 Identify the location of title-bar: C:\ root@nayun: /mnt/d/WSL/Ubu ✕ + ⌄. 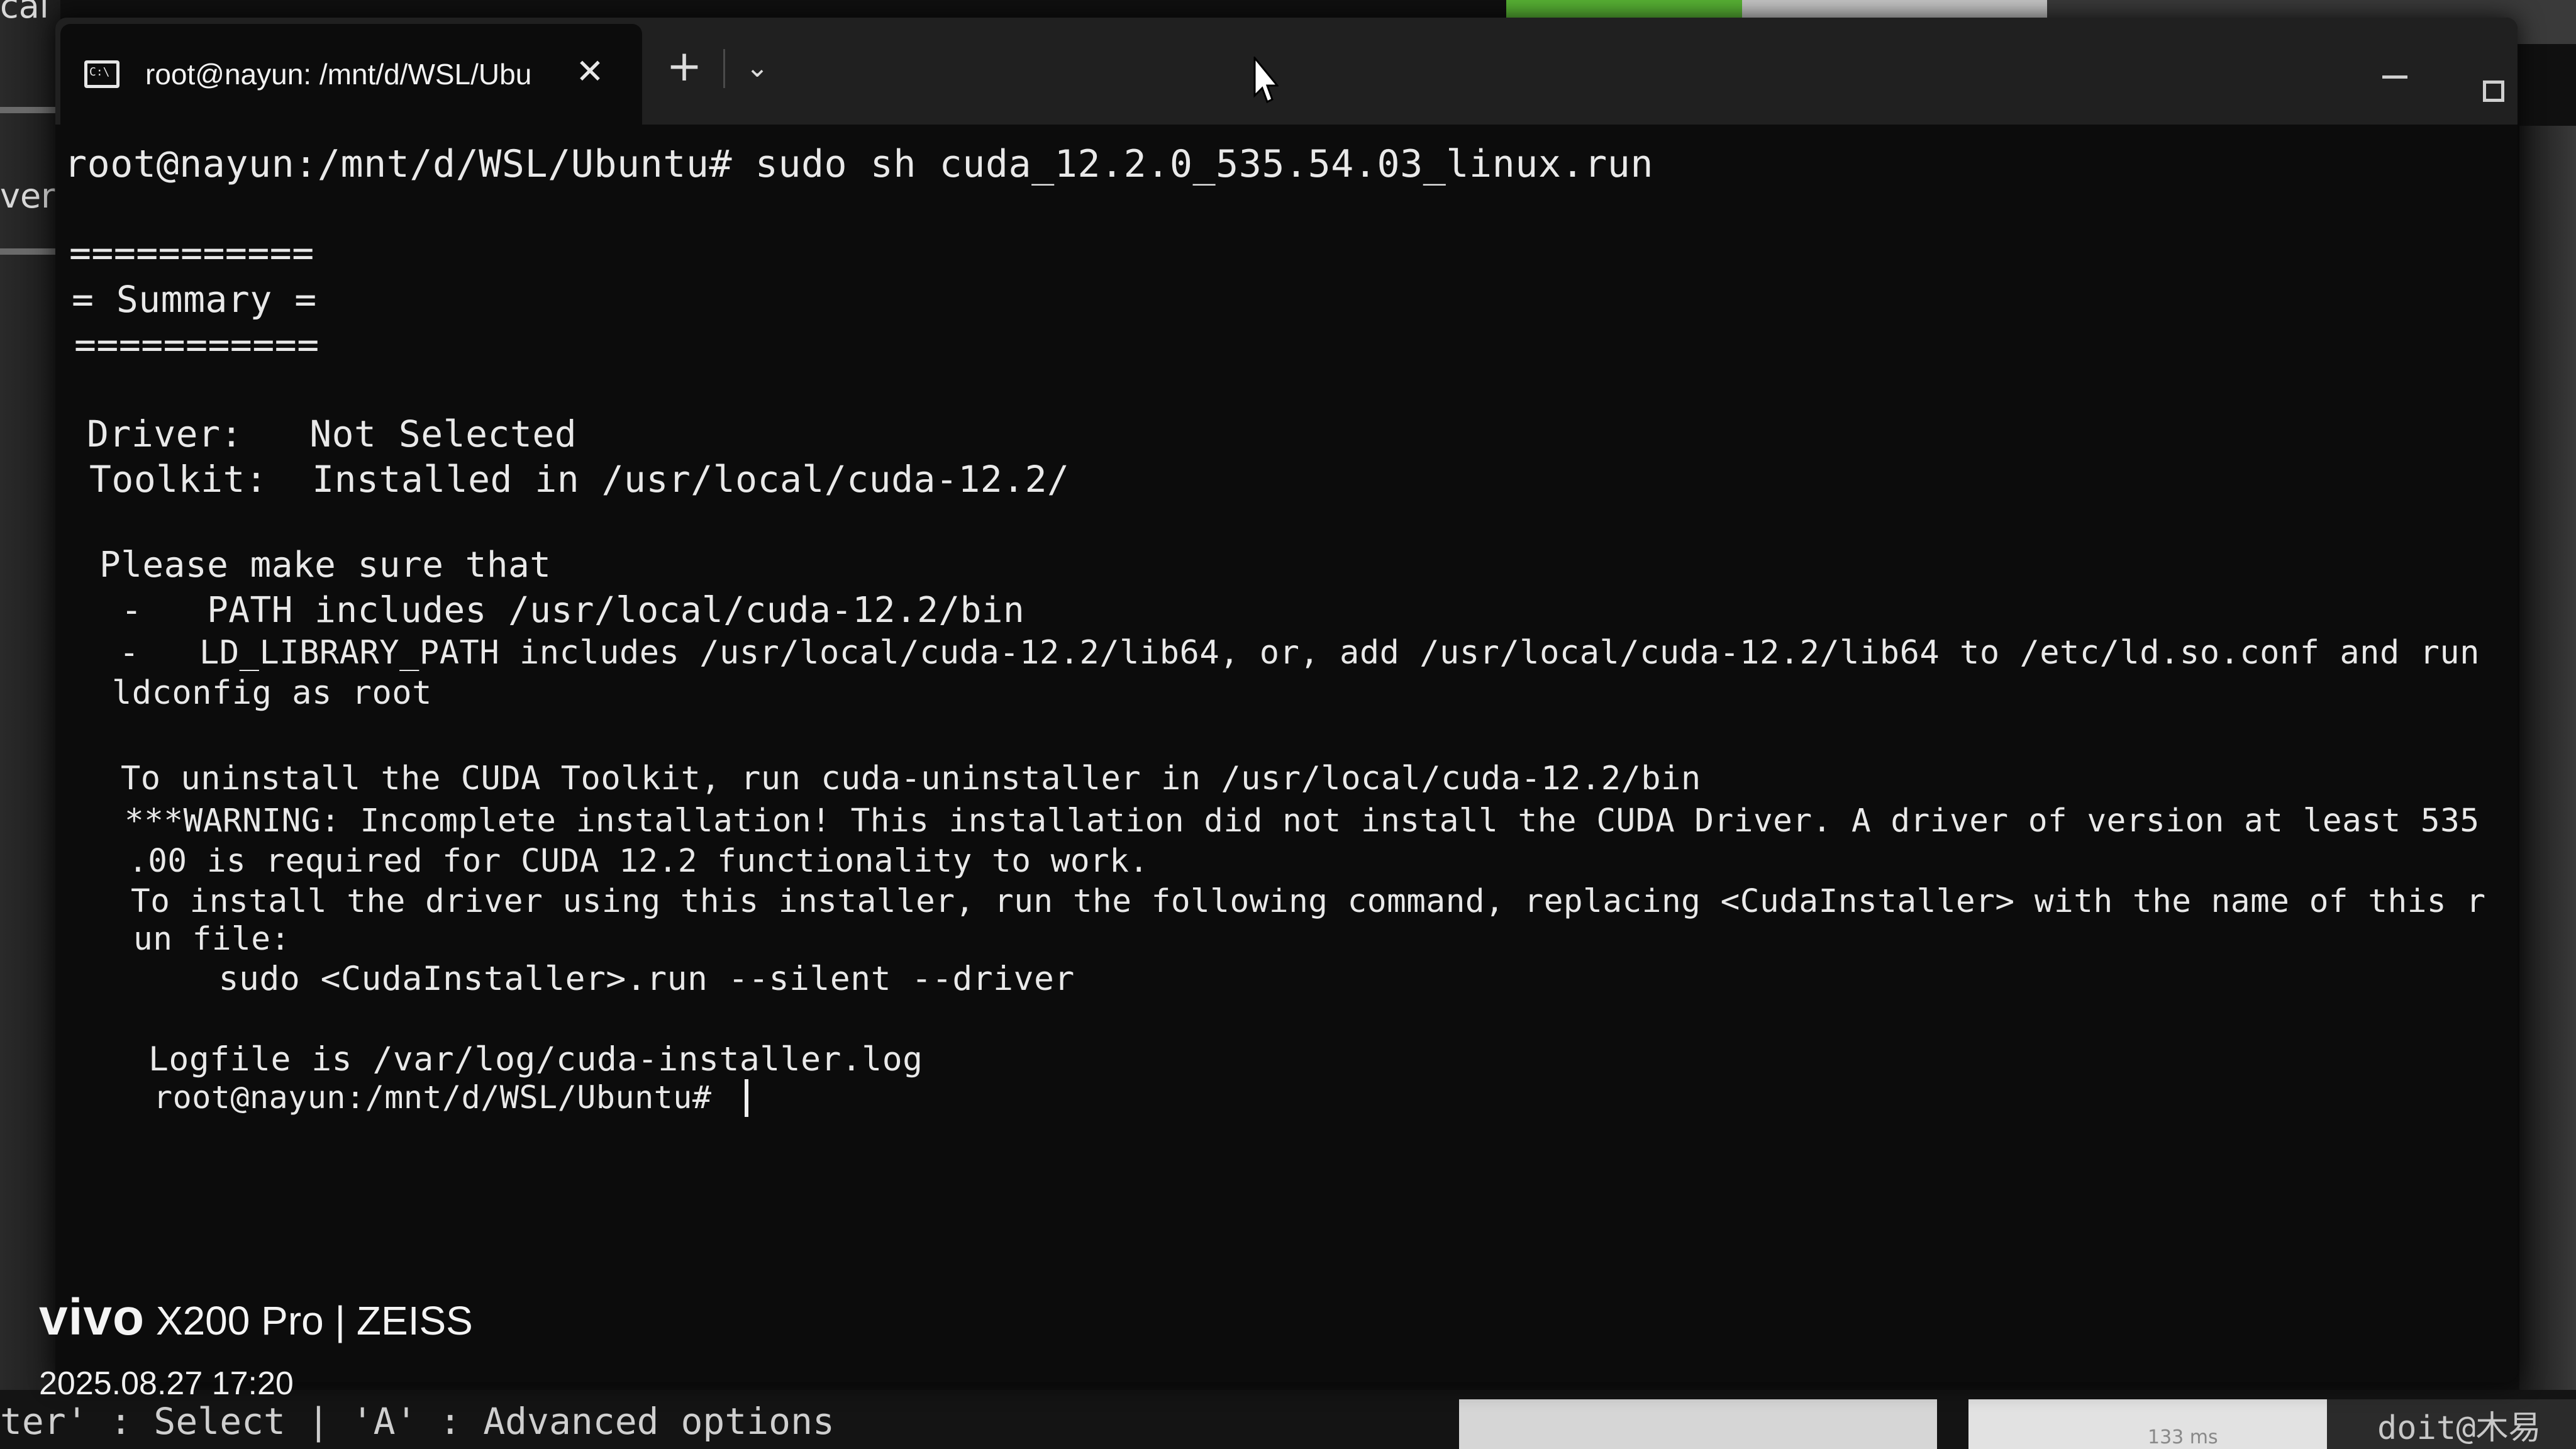
(1286, 71).